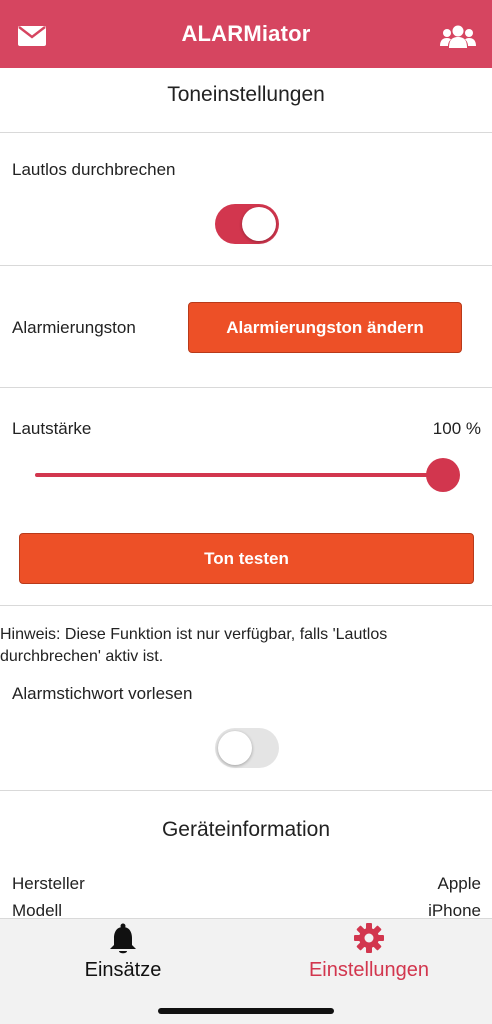 The width and height of the screenshot is (492, 1024). What do you see at coordinates (443, 475) in the screenshot?
I see `volume-slider-knob` at bounding box center [443, 475].